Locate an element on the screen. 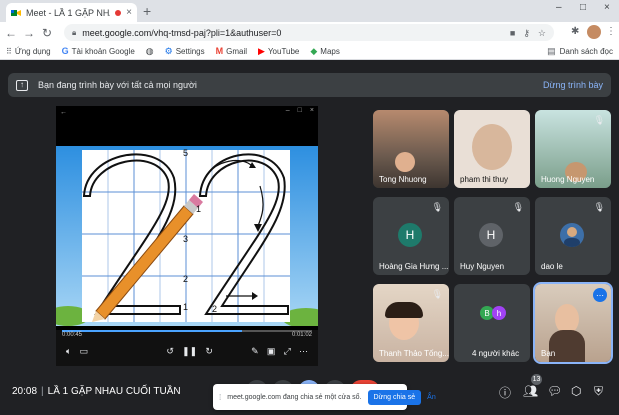 This screenshot has height=415, width=619. forward-icon: → is located at coordinates (29, 33).